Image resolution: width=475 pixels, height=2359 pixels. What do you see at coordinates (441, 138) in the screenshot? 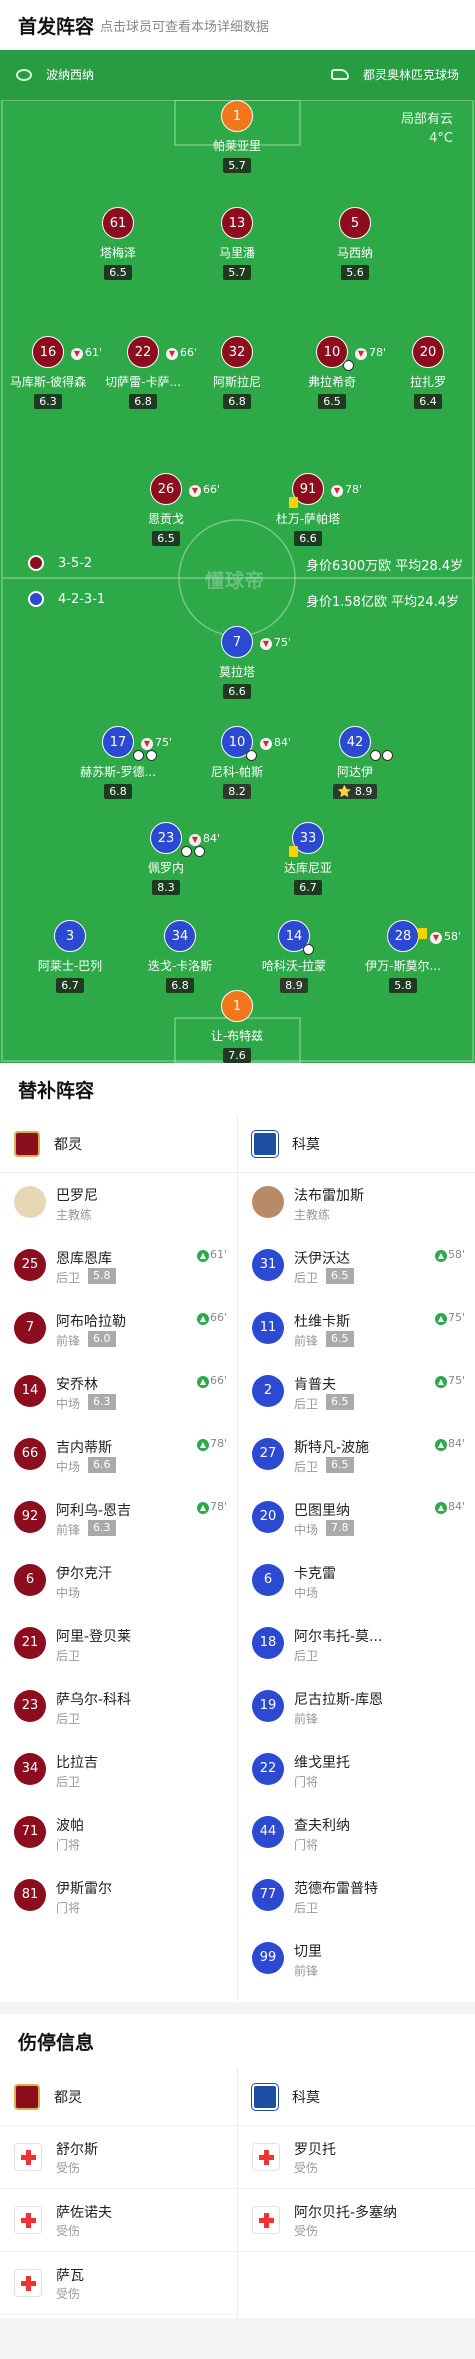
I see `weather-temp: 4°C` at bounding box center [441, 138].